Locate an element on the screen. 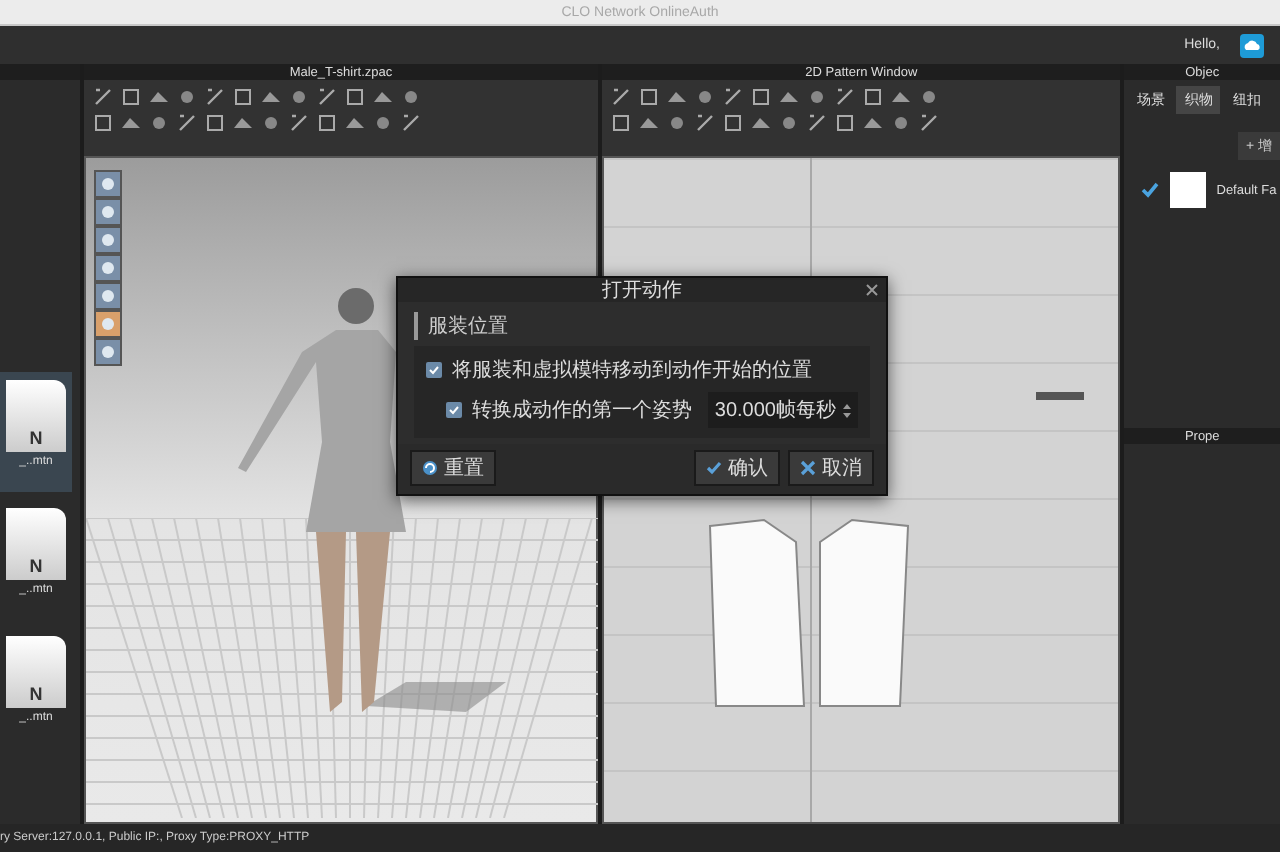 This screenshot has height=852, width=1280. section-title: 服装位置 is located at coordinates (642, 326).